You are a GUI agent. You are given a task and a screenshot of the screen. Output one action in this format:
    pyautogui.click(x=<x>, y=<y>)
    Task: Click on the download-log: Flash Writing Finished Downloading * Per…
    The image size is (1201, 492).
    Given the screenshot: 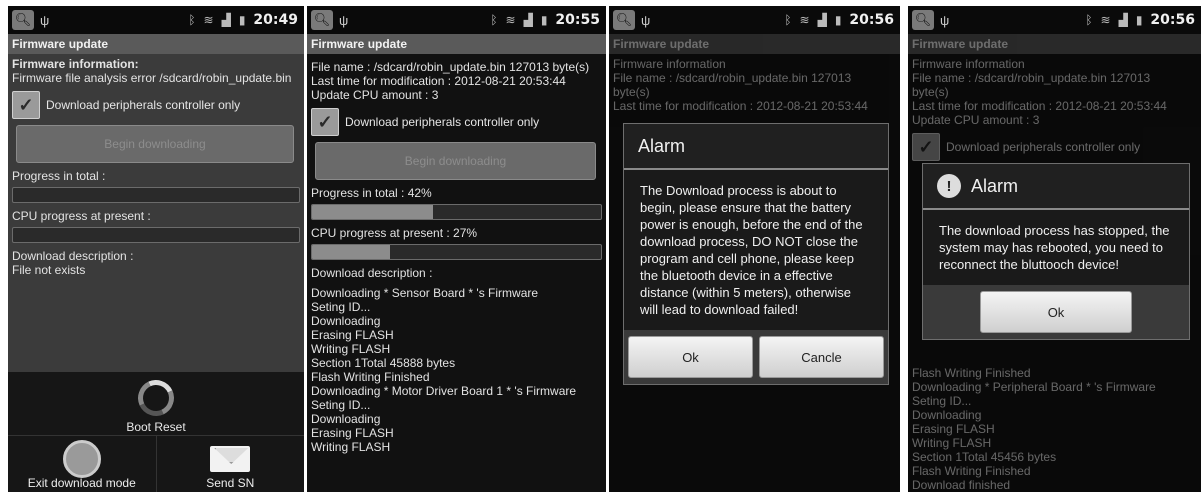 What is the action you would take?
    pyautogui.click(x=1054, y=429)
    